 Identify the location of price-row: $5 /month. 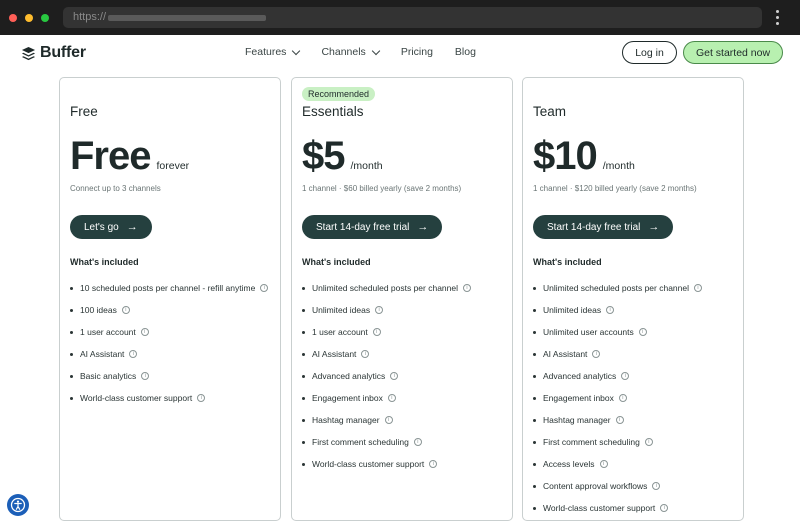
(342, 156).